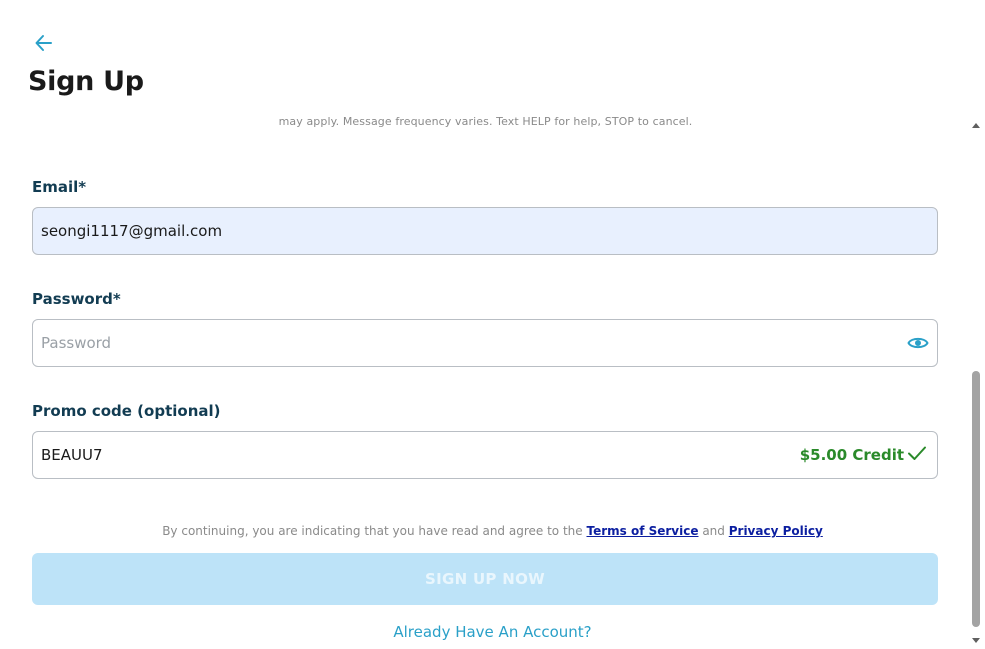 The width and height of the screenshot is (985, 649). I want to click on promo-credit-text: $5.00 Credit, so click(851, 455).